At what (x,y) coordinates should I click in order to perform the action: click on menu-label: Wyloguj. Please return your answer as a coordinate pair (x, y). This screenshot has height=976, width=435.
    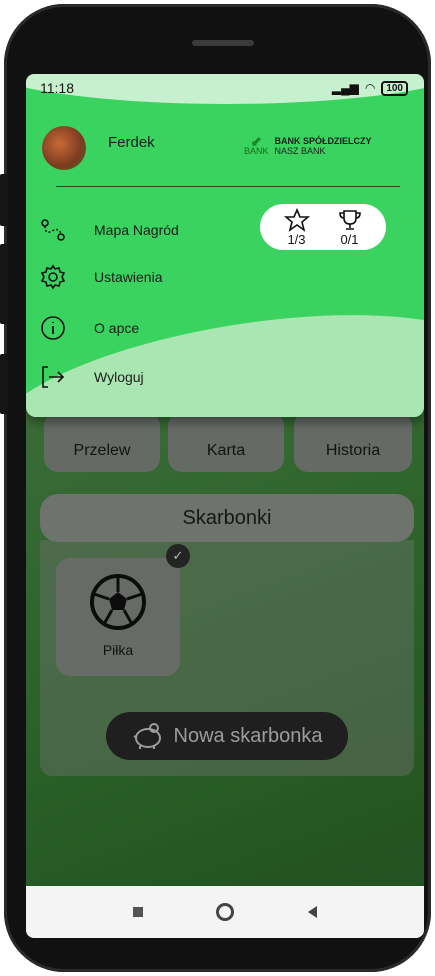
    Looking at the image, I should click on (119, 377).